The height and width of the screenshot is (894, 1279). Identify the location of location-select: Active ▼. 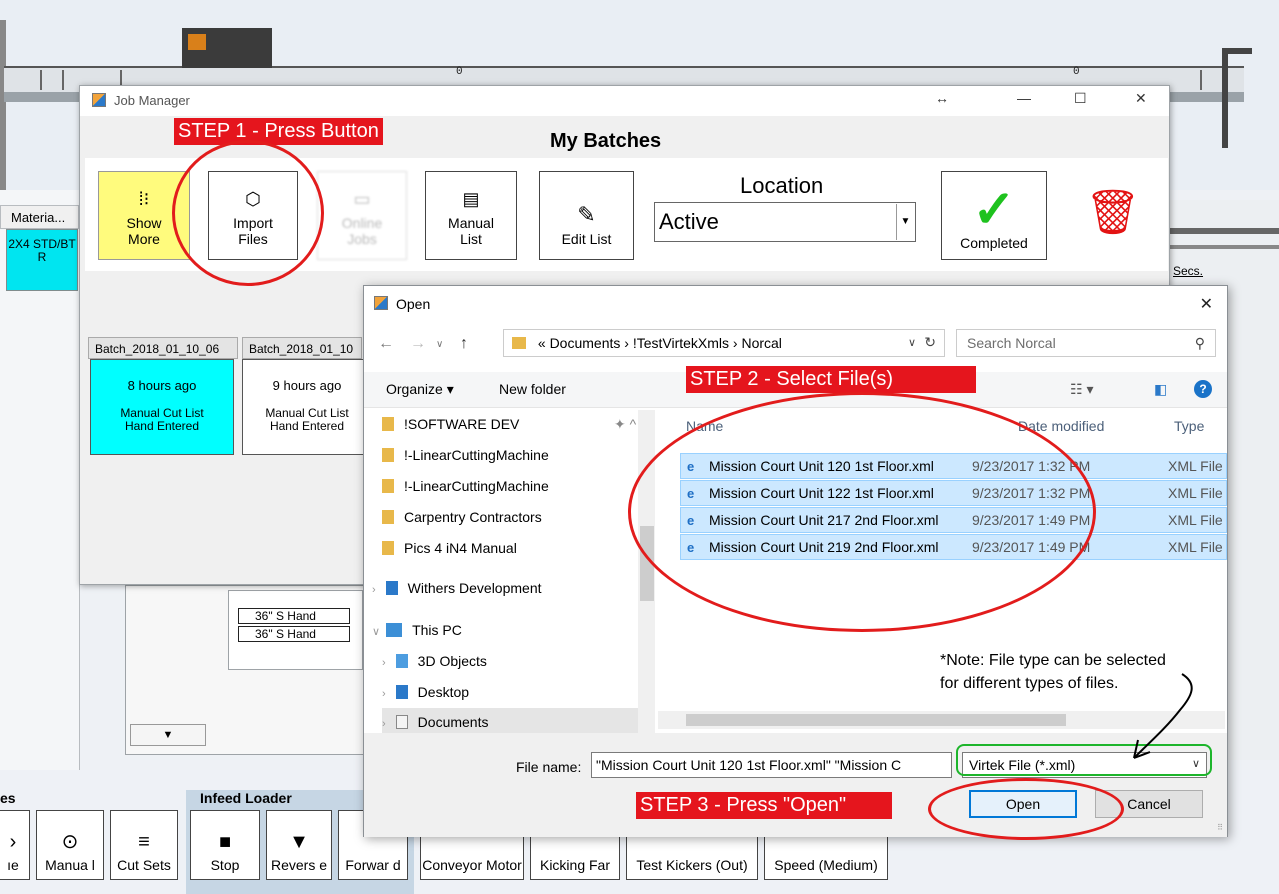
(785, 222).